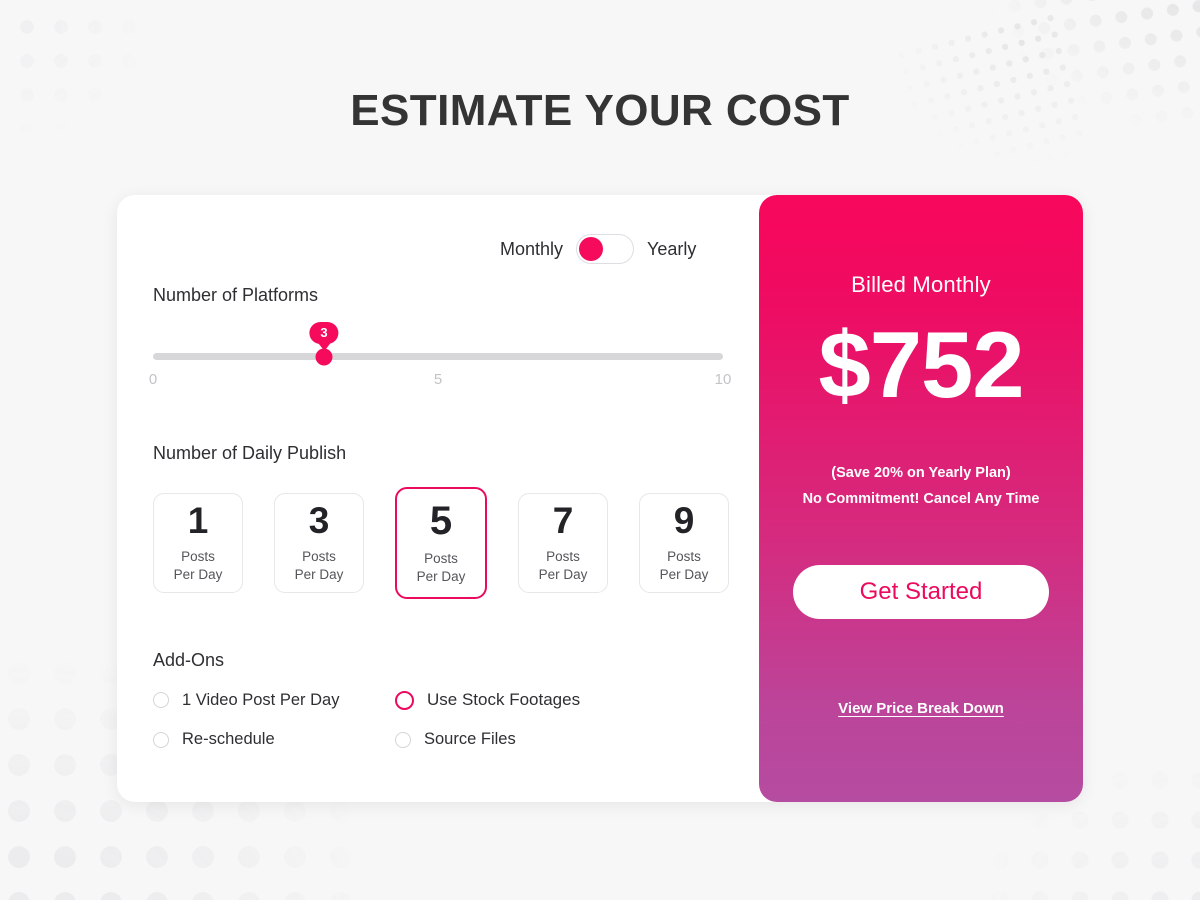 The width and height of the screenshot is (1200, 900). I want to click on addon-item: 1 Video Post Per Day, so click(274, 700).